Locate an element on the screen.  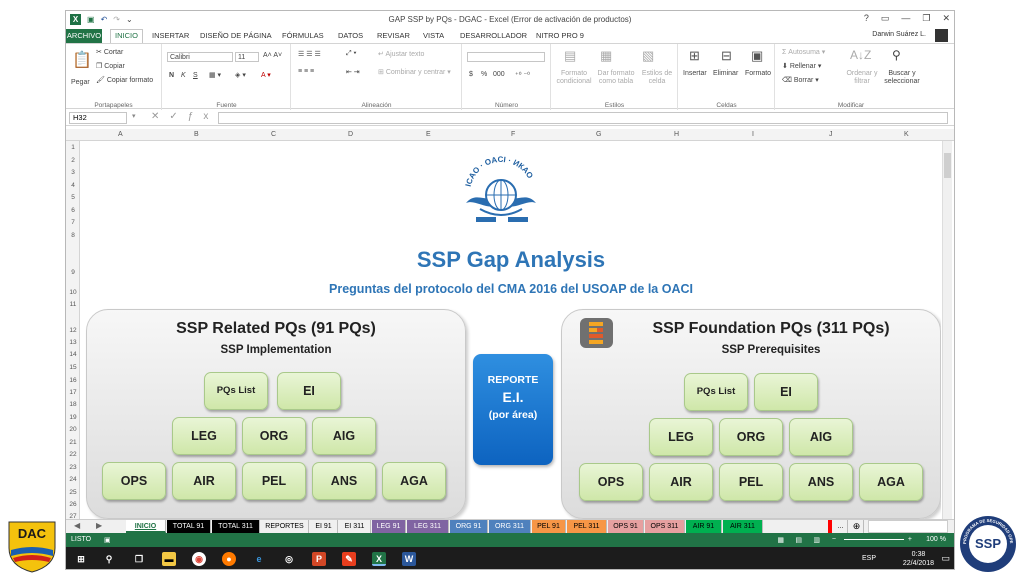
font-name-select: Calibri is located at coordinates (200, 57).